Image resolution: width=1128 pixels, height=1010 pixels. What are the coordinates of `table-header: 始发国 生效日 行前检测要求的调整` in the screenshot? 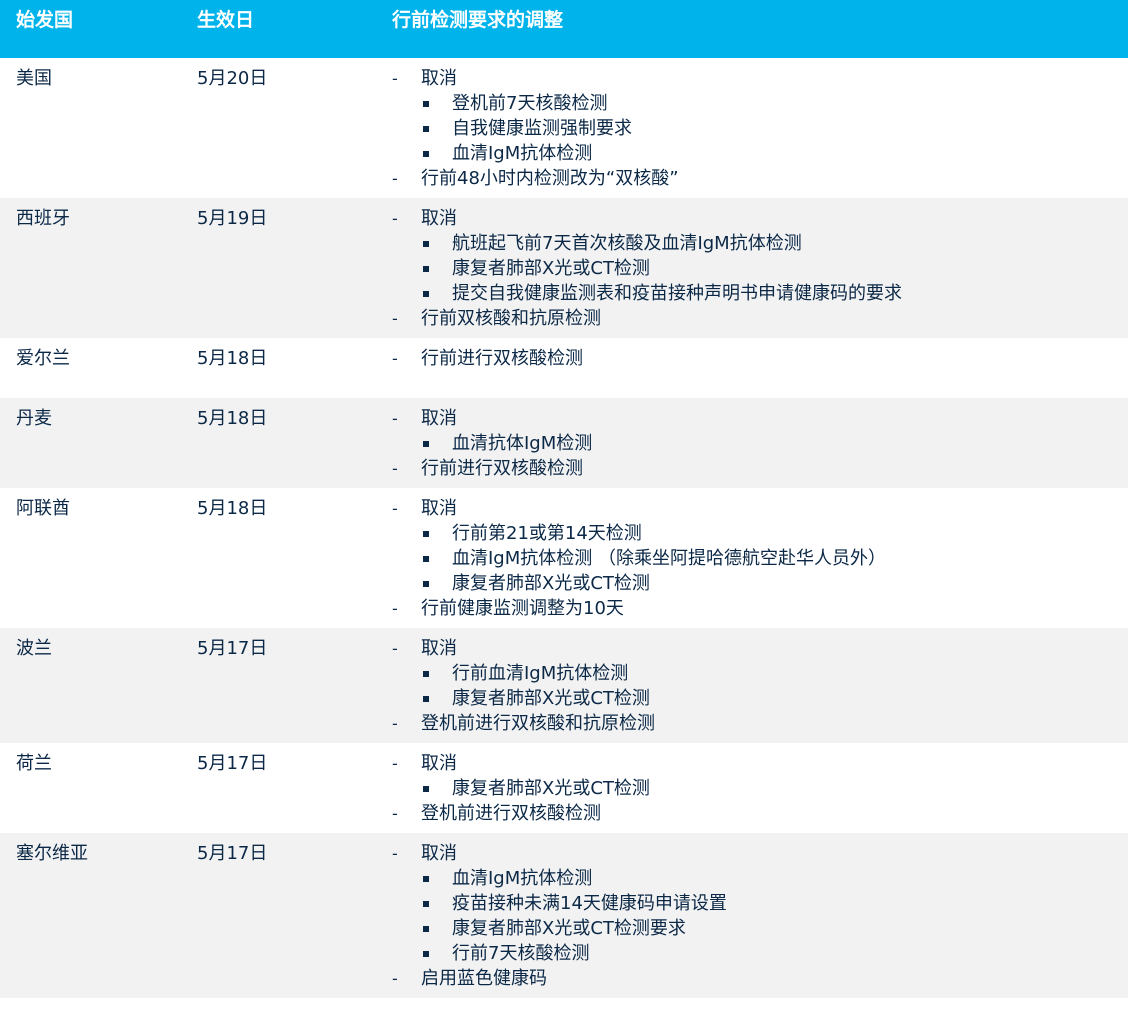 It's located at (564, 29).